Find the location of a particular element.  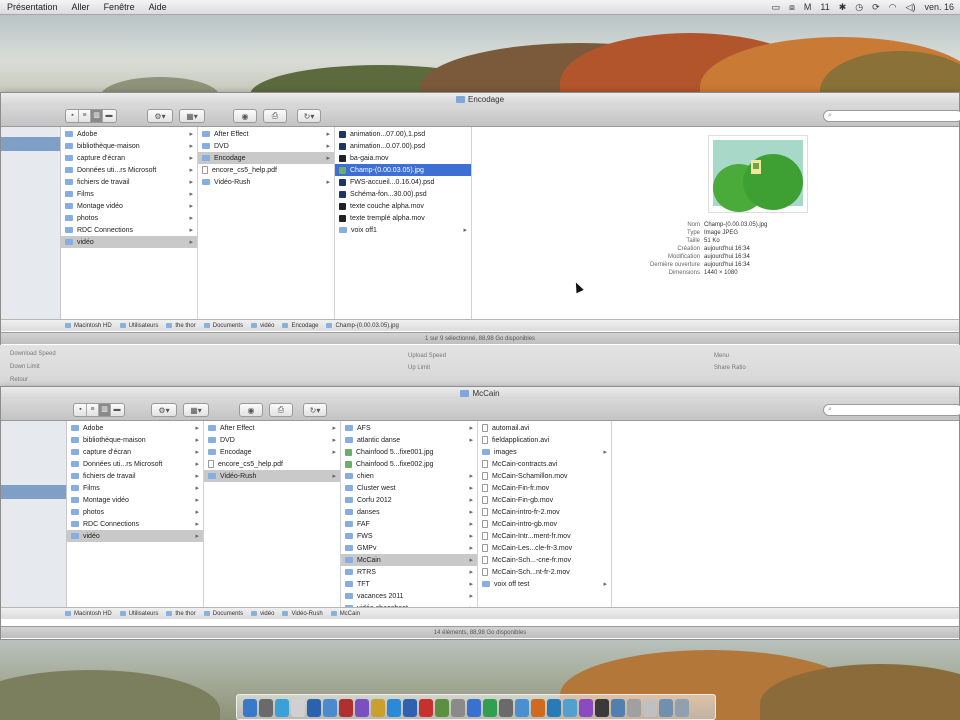

file-row: animation...0.07.00).psd is located at coordinates (403, 146).